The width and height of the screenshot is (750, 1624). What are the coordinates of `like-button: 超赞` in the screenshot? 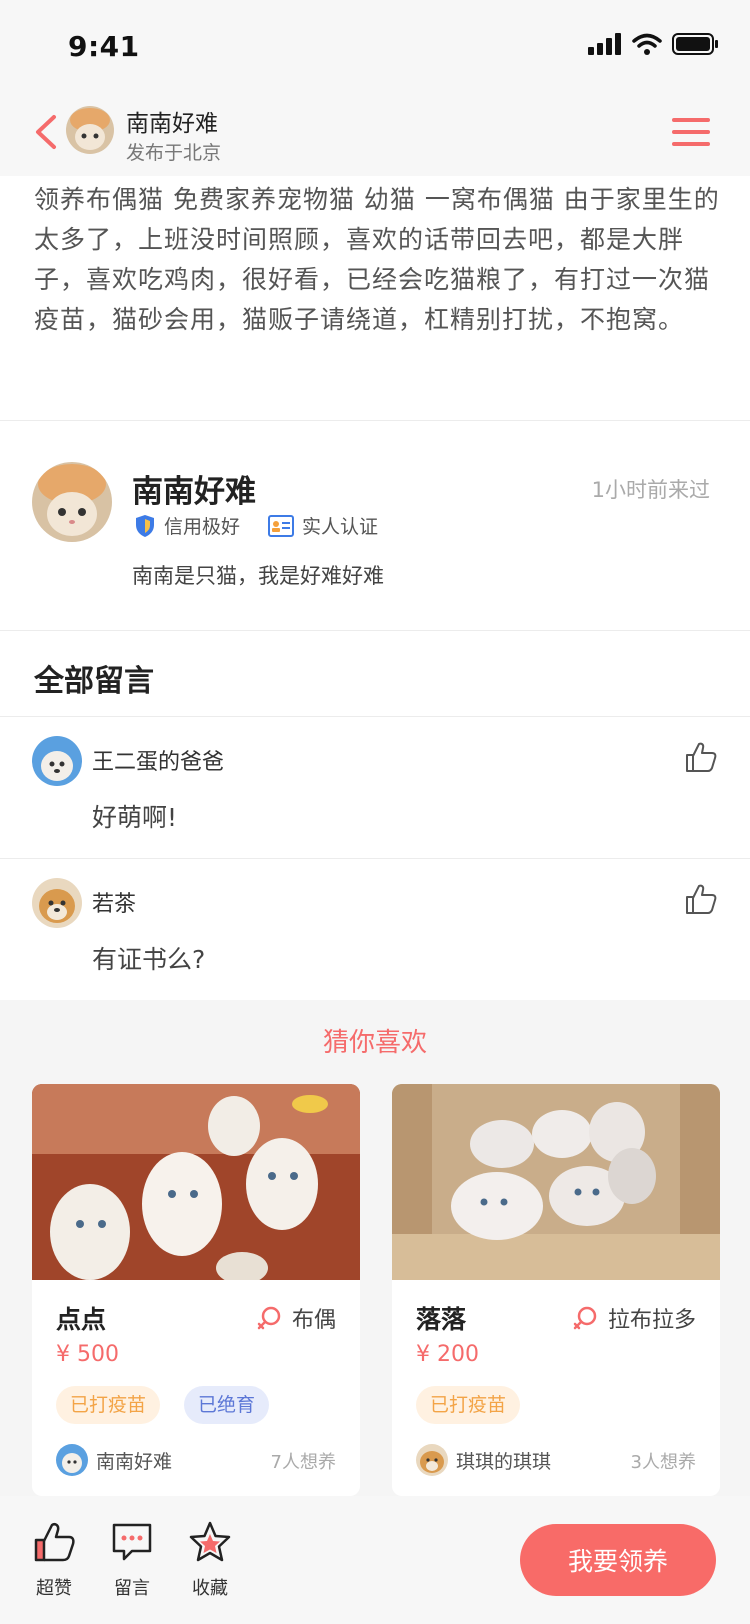 It's located at (54, 1560).